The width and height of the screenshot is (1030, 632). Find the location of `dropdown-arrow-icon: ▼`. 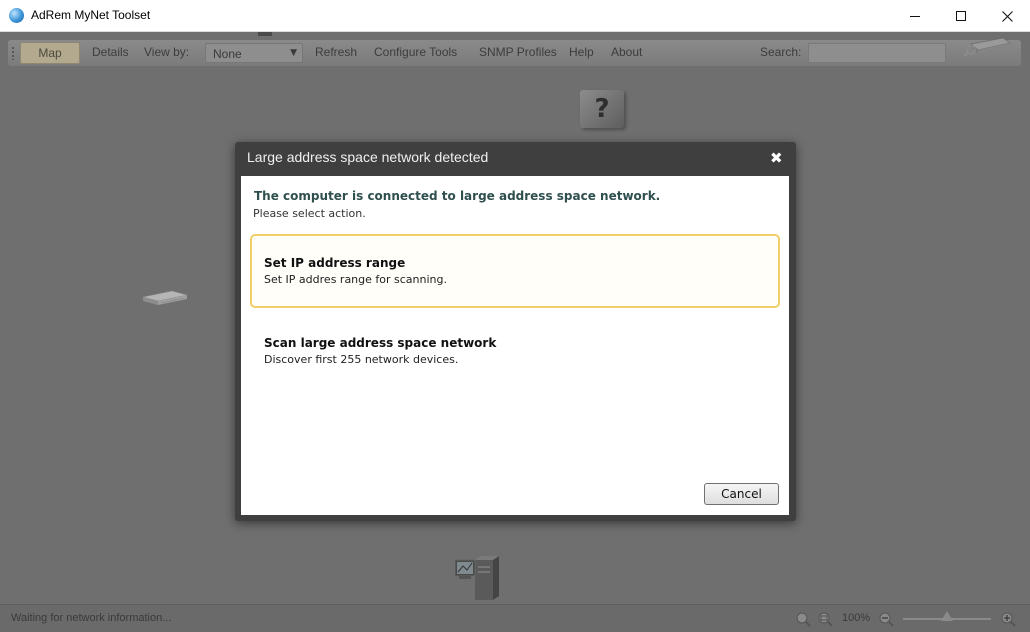

dropdown-arrow-icon: ▼ is located at coordinates (293, 53).